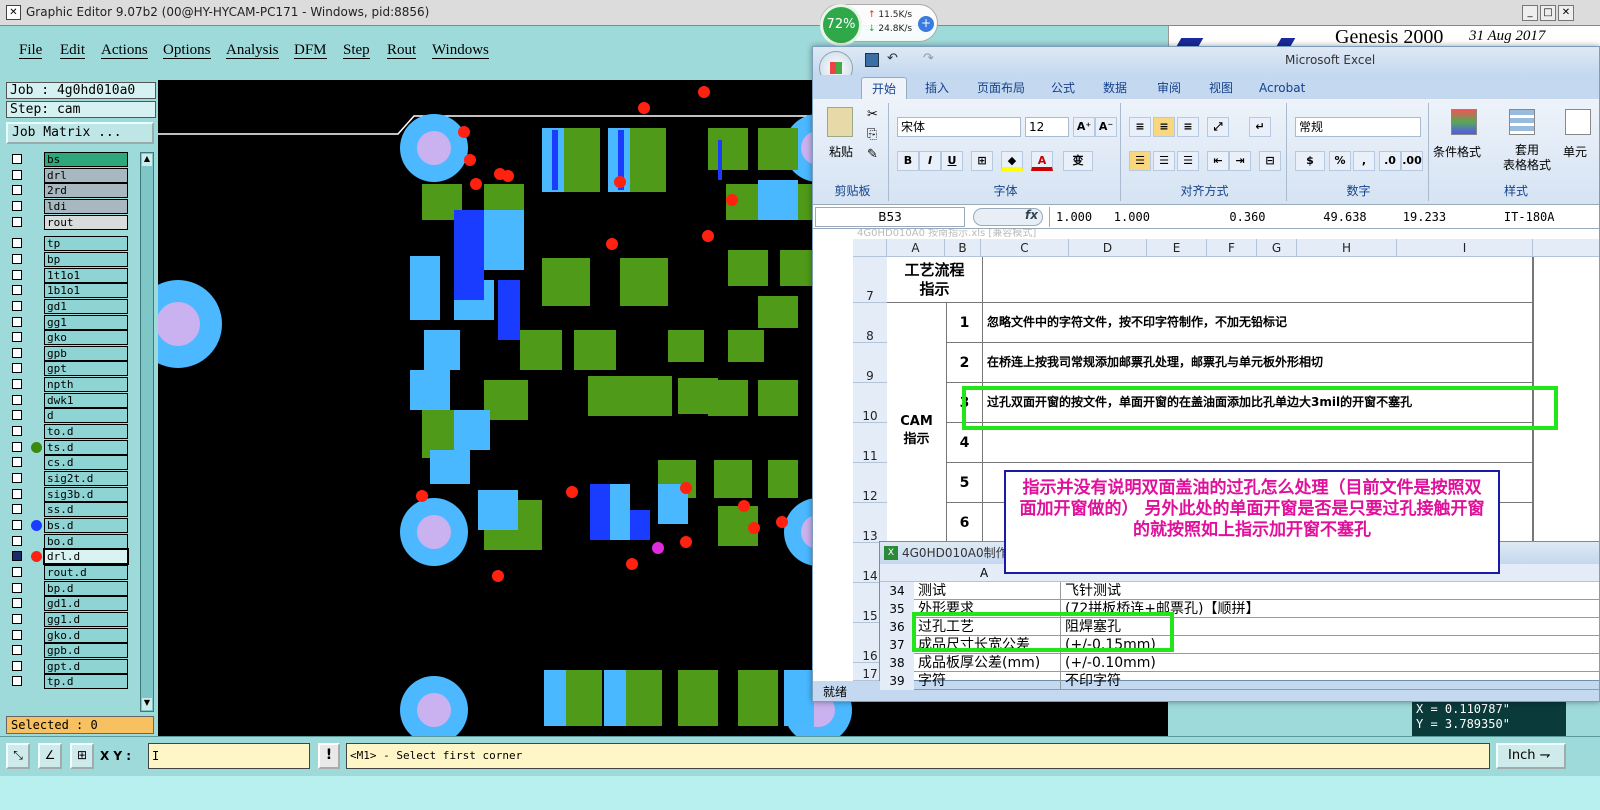 This screenshot has width=1600, height=810. What do you see at coordinates (870, 483) in the screenshot?
I see `row-header: 12` at bounding box center [870, 483].